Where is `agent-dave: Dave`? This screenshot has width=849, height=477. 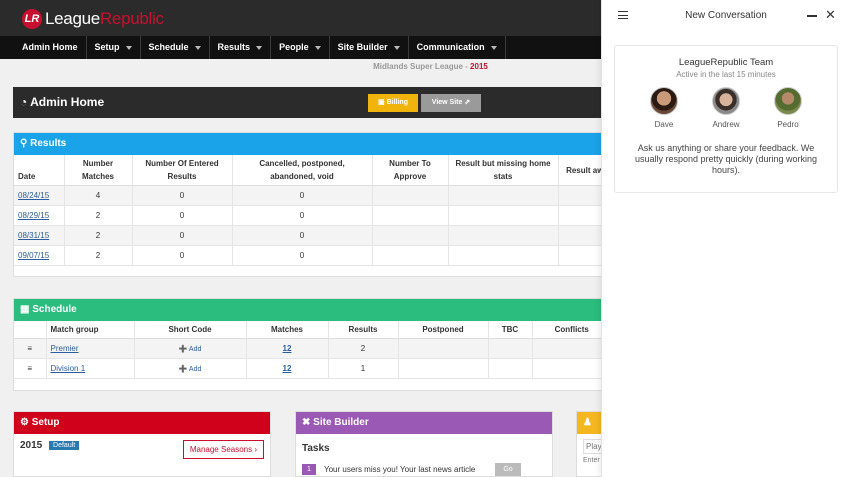 agent-dave: Dave is located at coordinates (664, 108).